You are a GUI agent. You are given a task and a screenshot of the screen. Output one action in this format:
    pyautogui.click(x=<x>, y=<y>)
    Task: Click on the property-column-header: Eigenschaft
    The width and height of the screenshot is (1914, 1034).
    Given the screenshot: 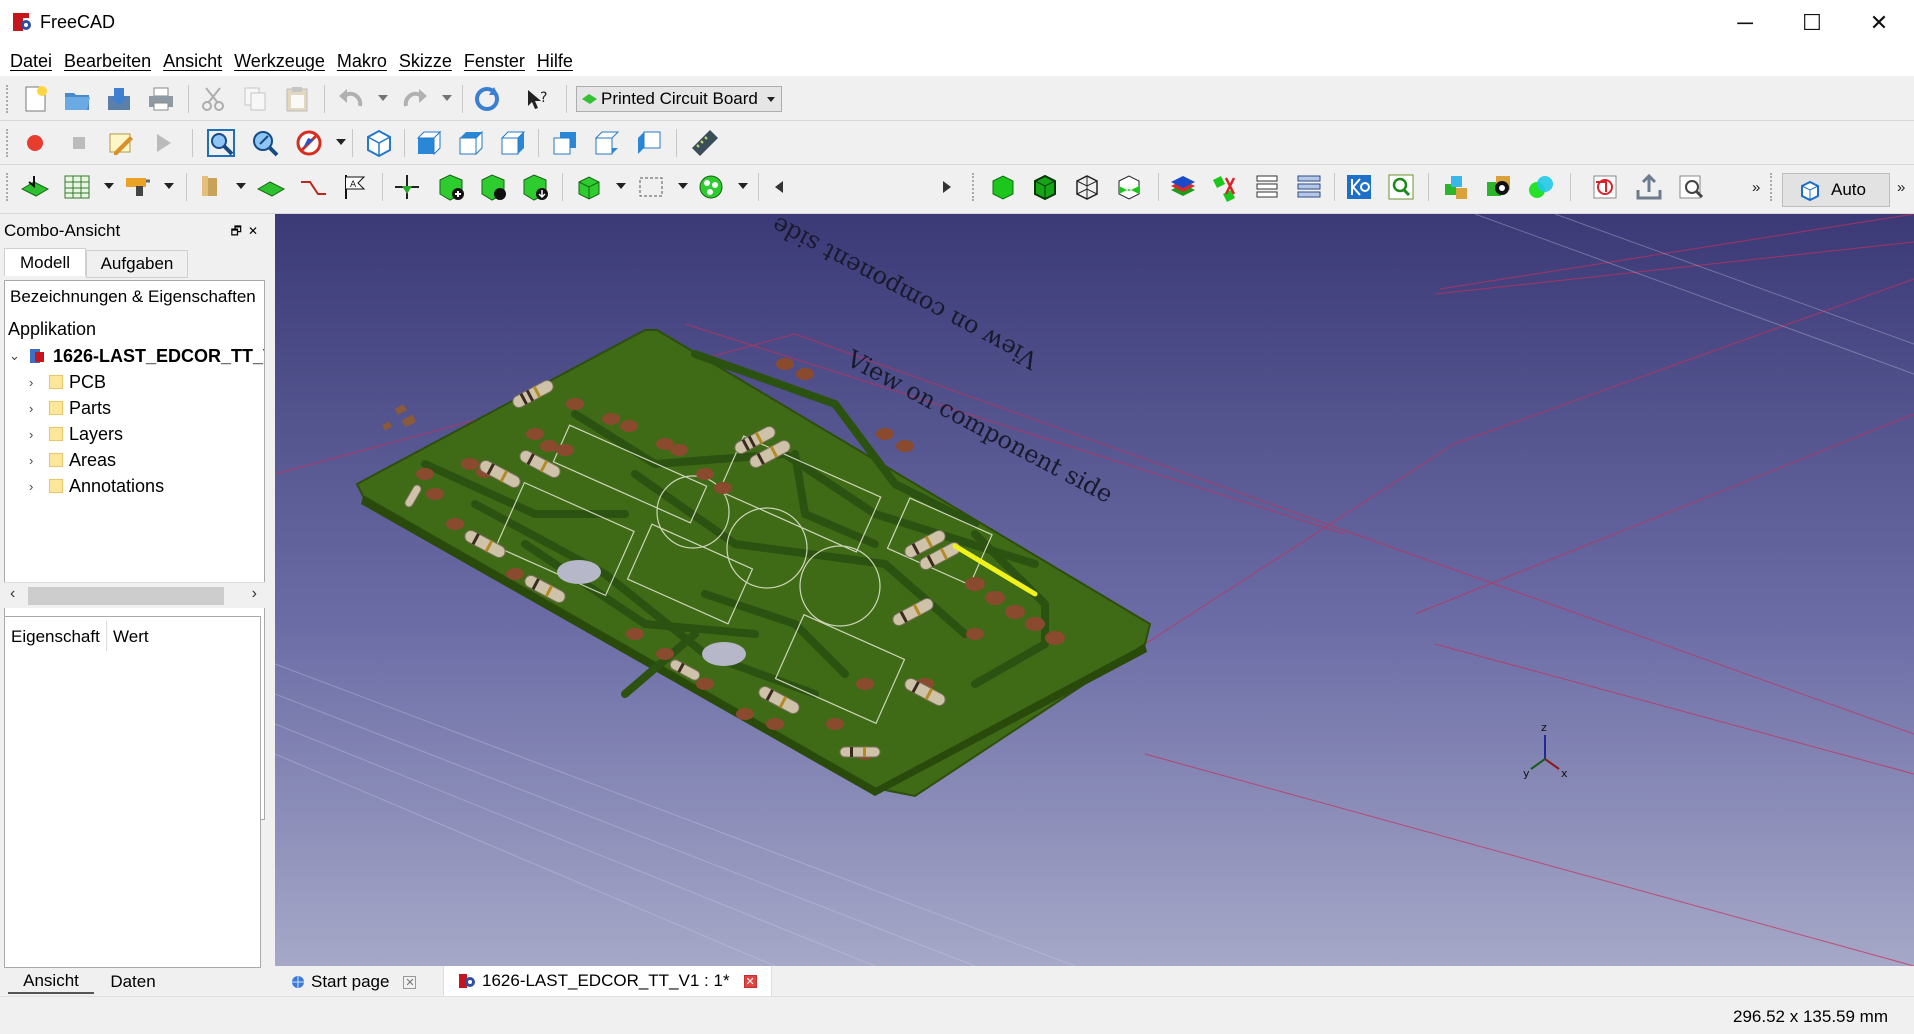 What is the action you would take?
    pyautogui.click(x=55, y=637)
    